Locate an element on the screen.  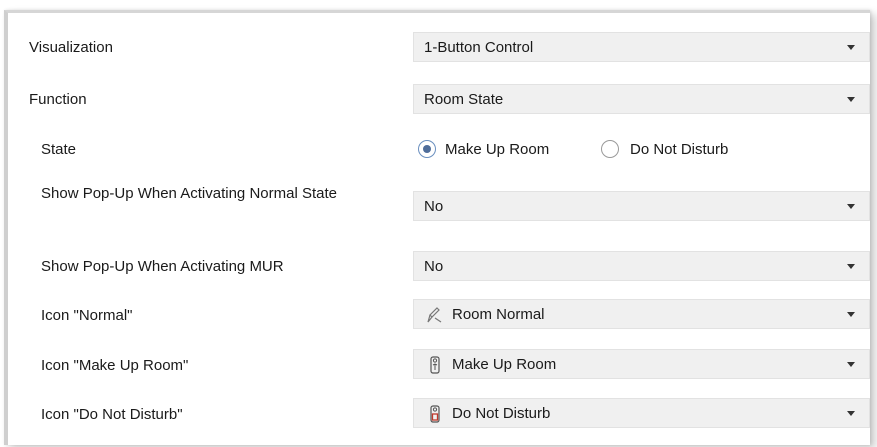
visualization-value: 1-Button Control is located at coordinates (479, 47).